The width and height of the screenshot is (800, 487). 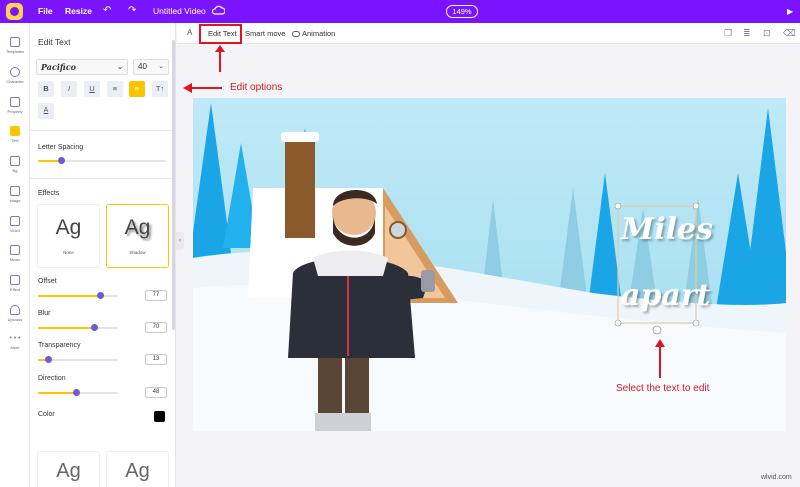 I want to click on font-family-select: Pacifico ⌄, so click(x=82, y=67).